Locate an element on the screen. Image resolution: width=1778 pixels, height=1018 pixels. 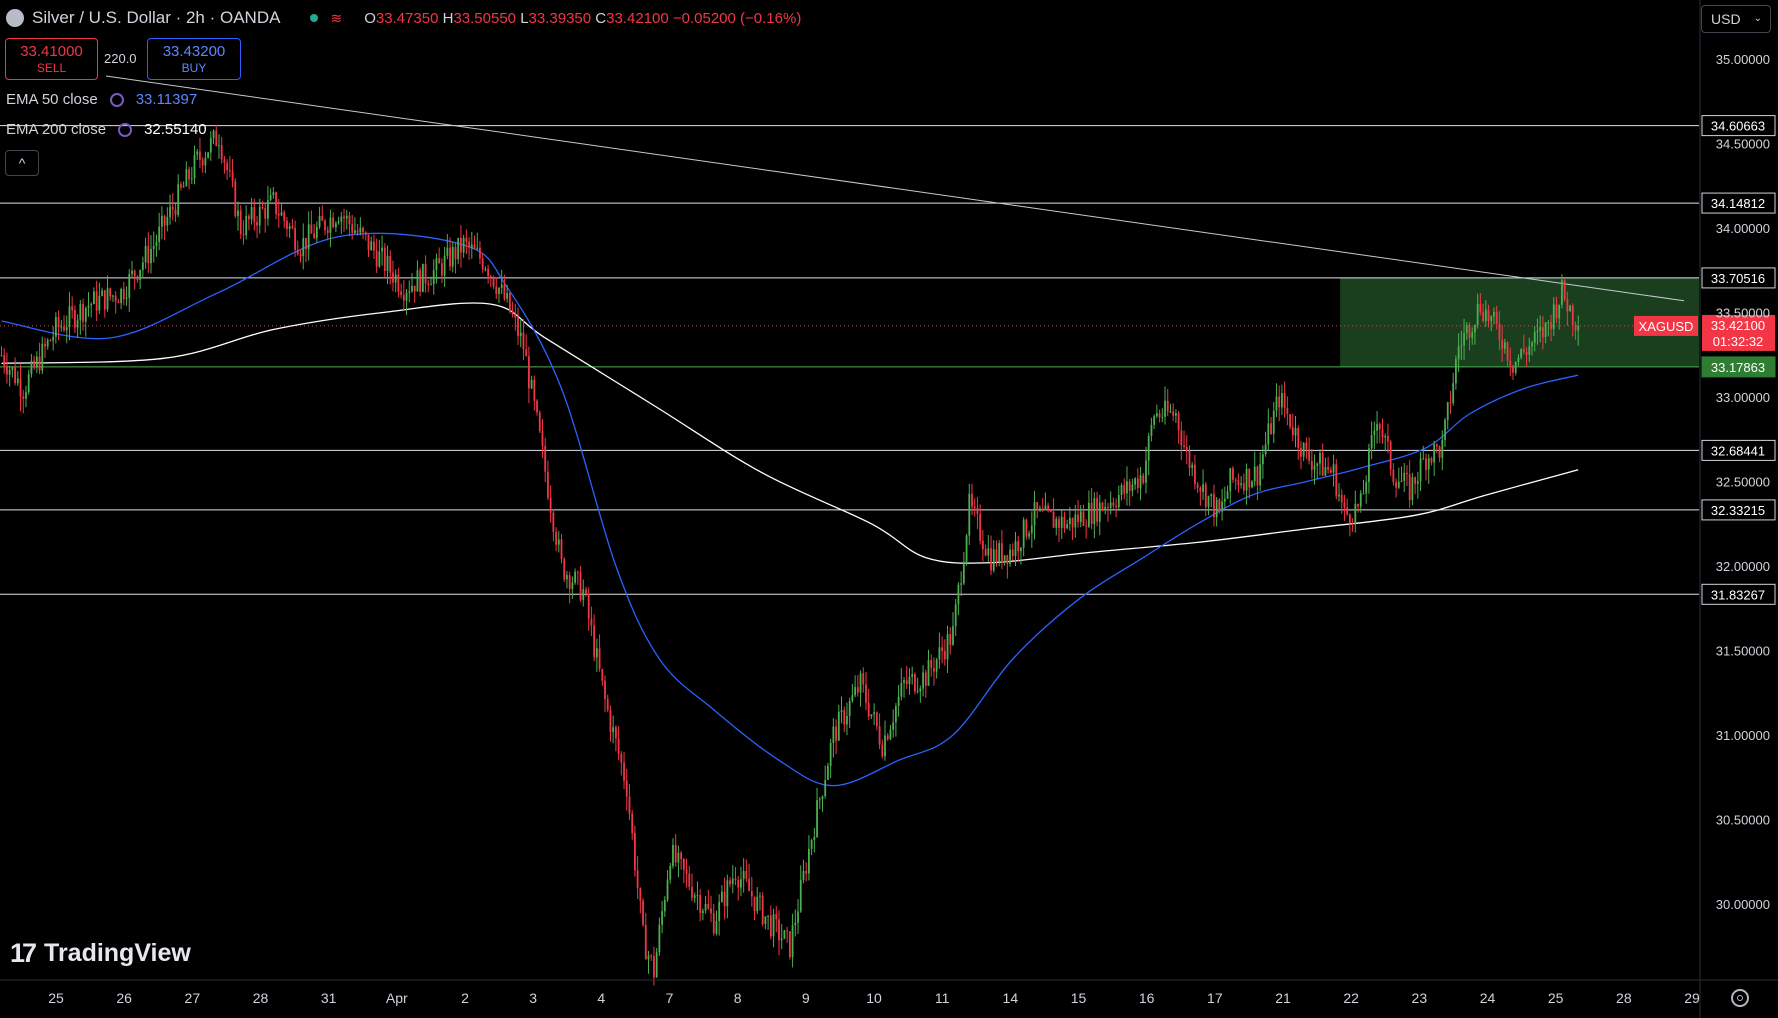
buy-label: BUY is located at coordinates (194, 68).